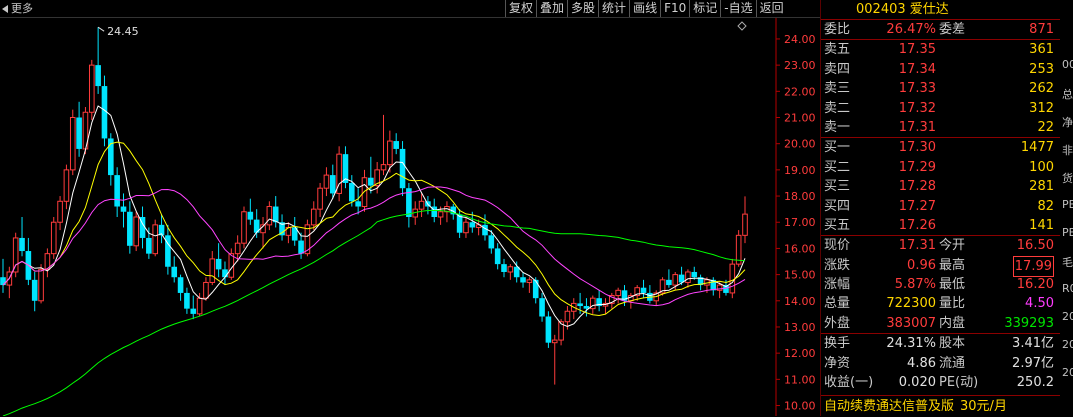 This screenshot has height=417, width=1073. What do you see at coordinates (1029, 323) in the screenshot?
I see `stat-row-value2: 339293` at bounding box center [1029, 323].